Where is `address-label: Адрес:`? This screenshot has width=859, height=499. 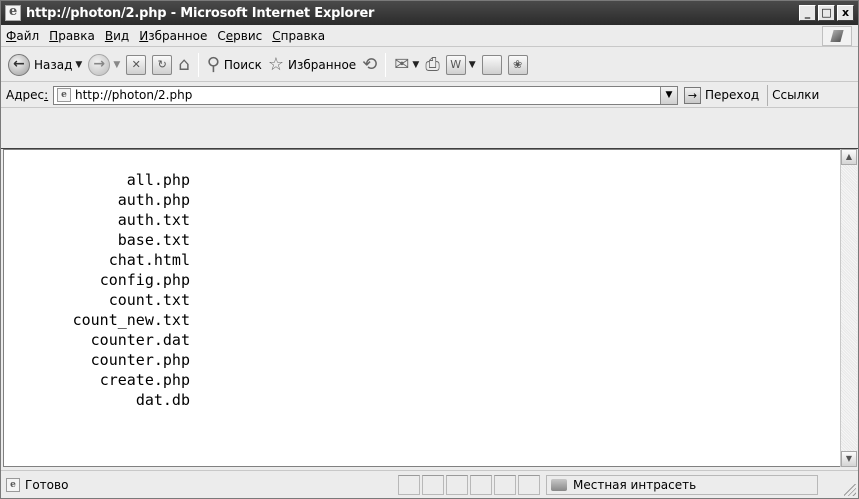
address-label: Адрес: is located at coordinates (27, 95).